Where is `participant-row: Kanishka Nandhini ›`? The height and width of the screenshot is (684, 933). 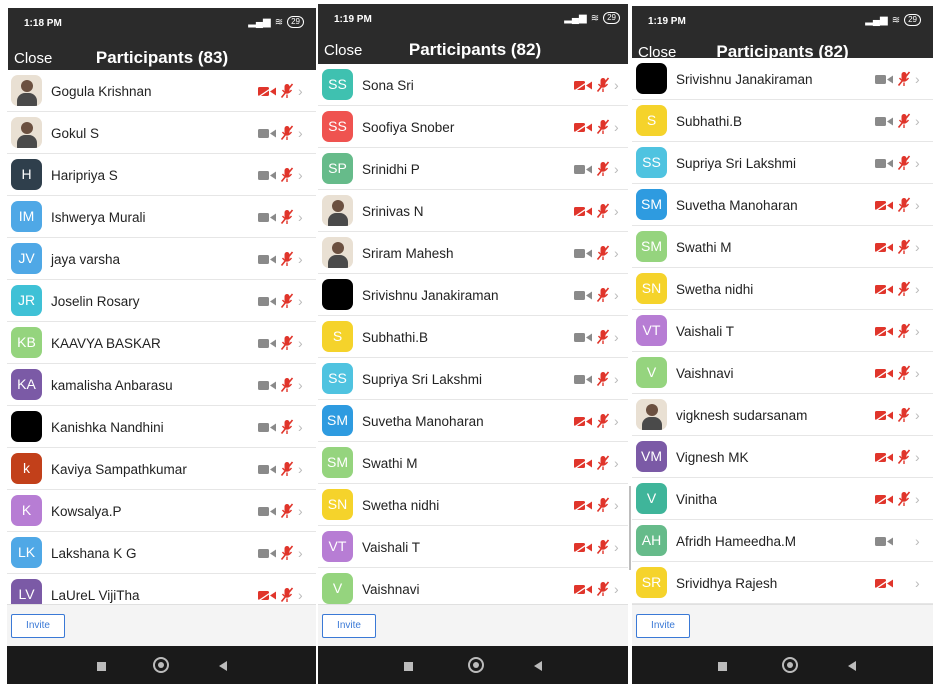 participant-row: Kanishka Nandhini › is located at coordinates (161, 427).